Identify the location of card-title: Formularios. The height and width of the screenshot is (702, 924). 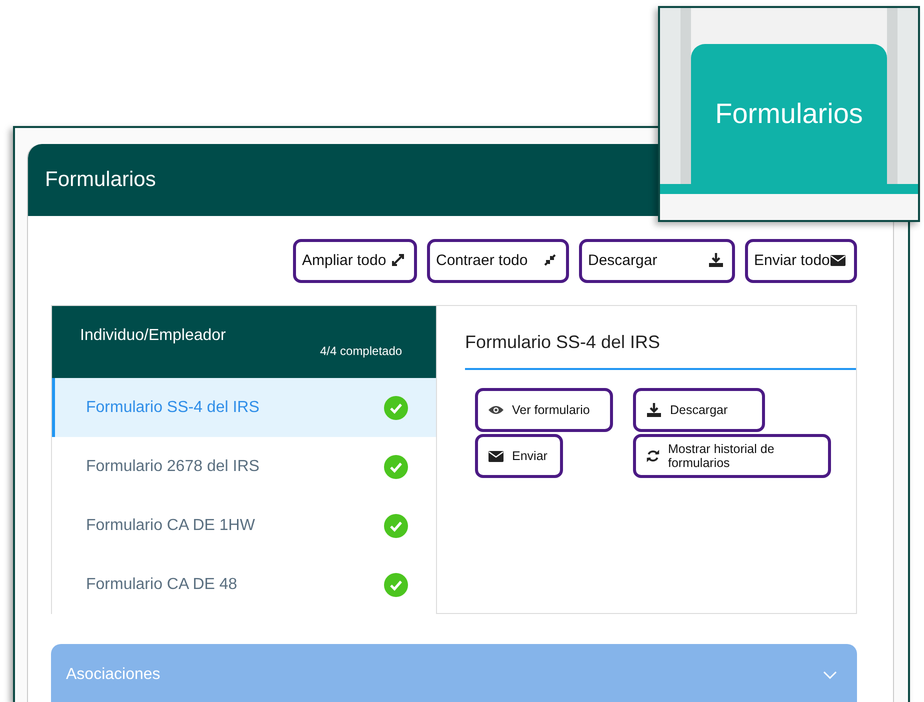
(100, 180).